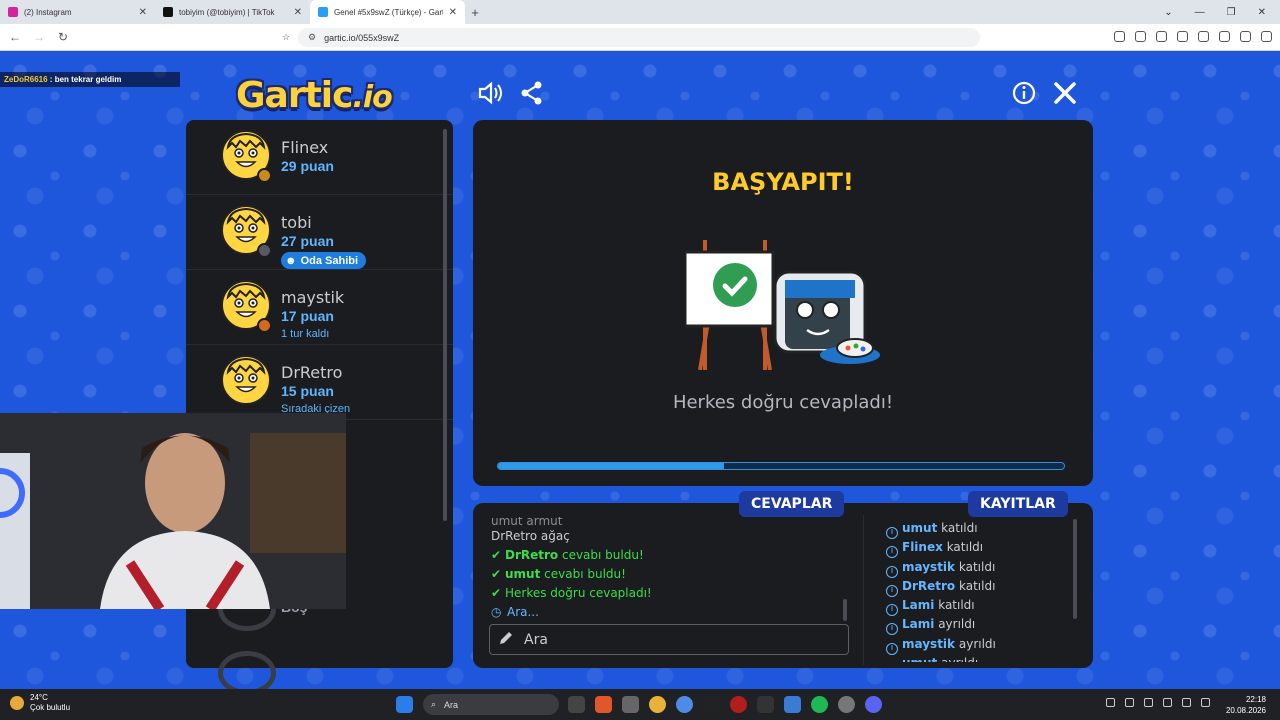 This screenshot has height=720, width=1280. What do you see at coordinates (1168, 12) in the screenshot?
I see `tab-list-icon: ⌄` at bounding box center [1168, 12].